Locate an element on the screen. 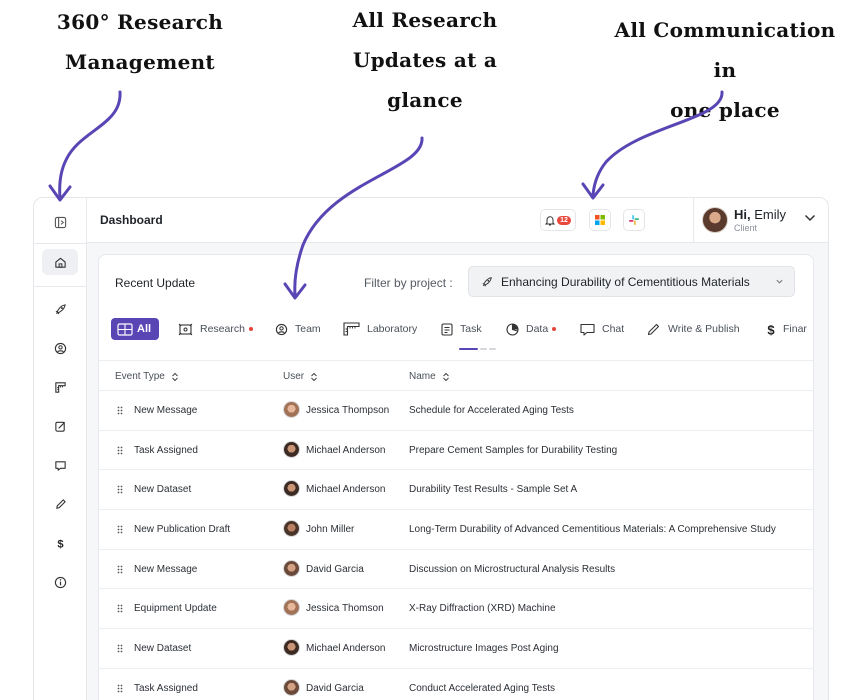 The width and height of the screenshot is (856, 700). page-title: Dashboard is located at coordinates (131, 220).